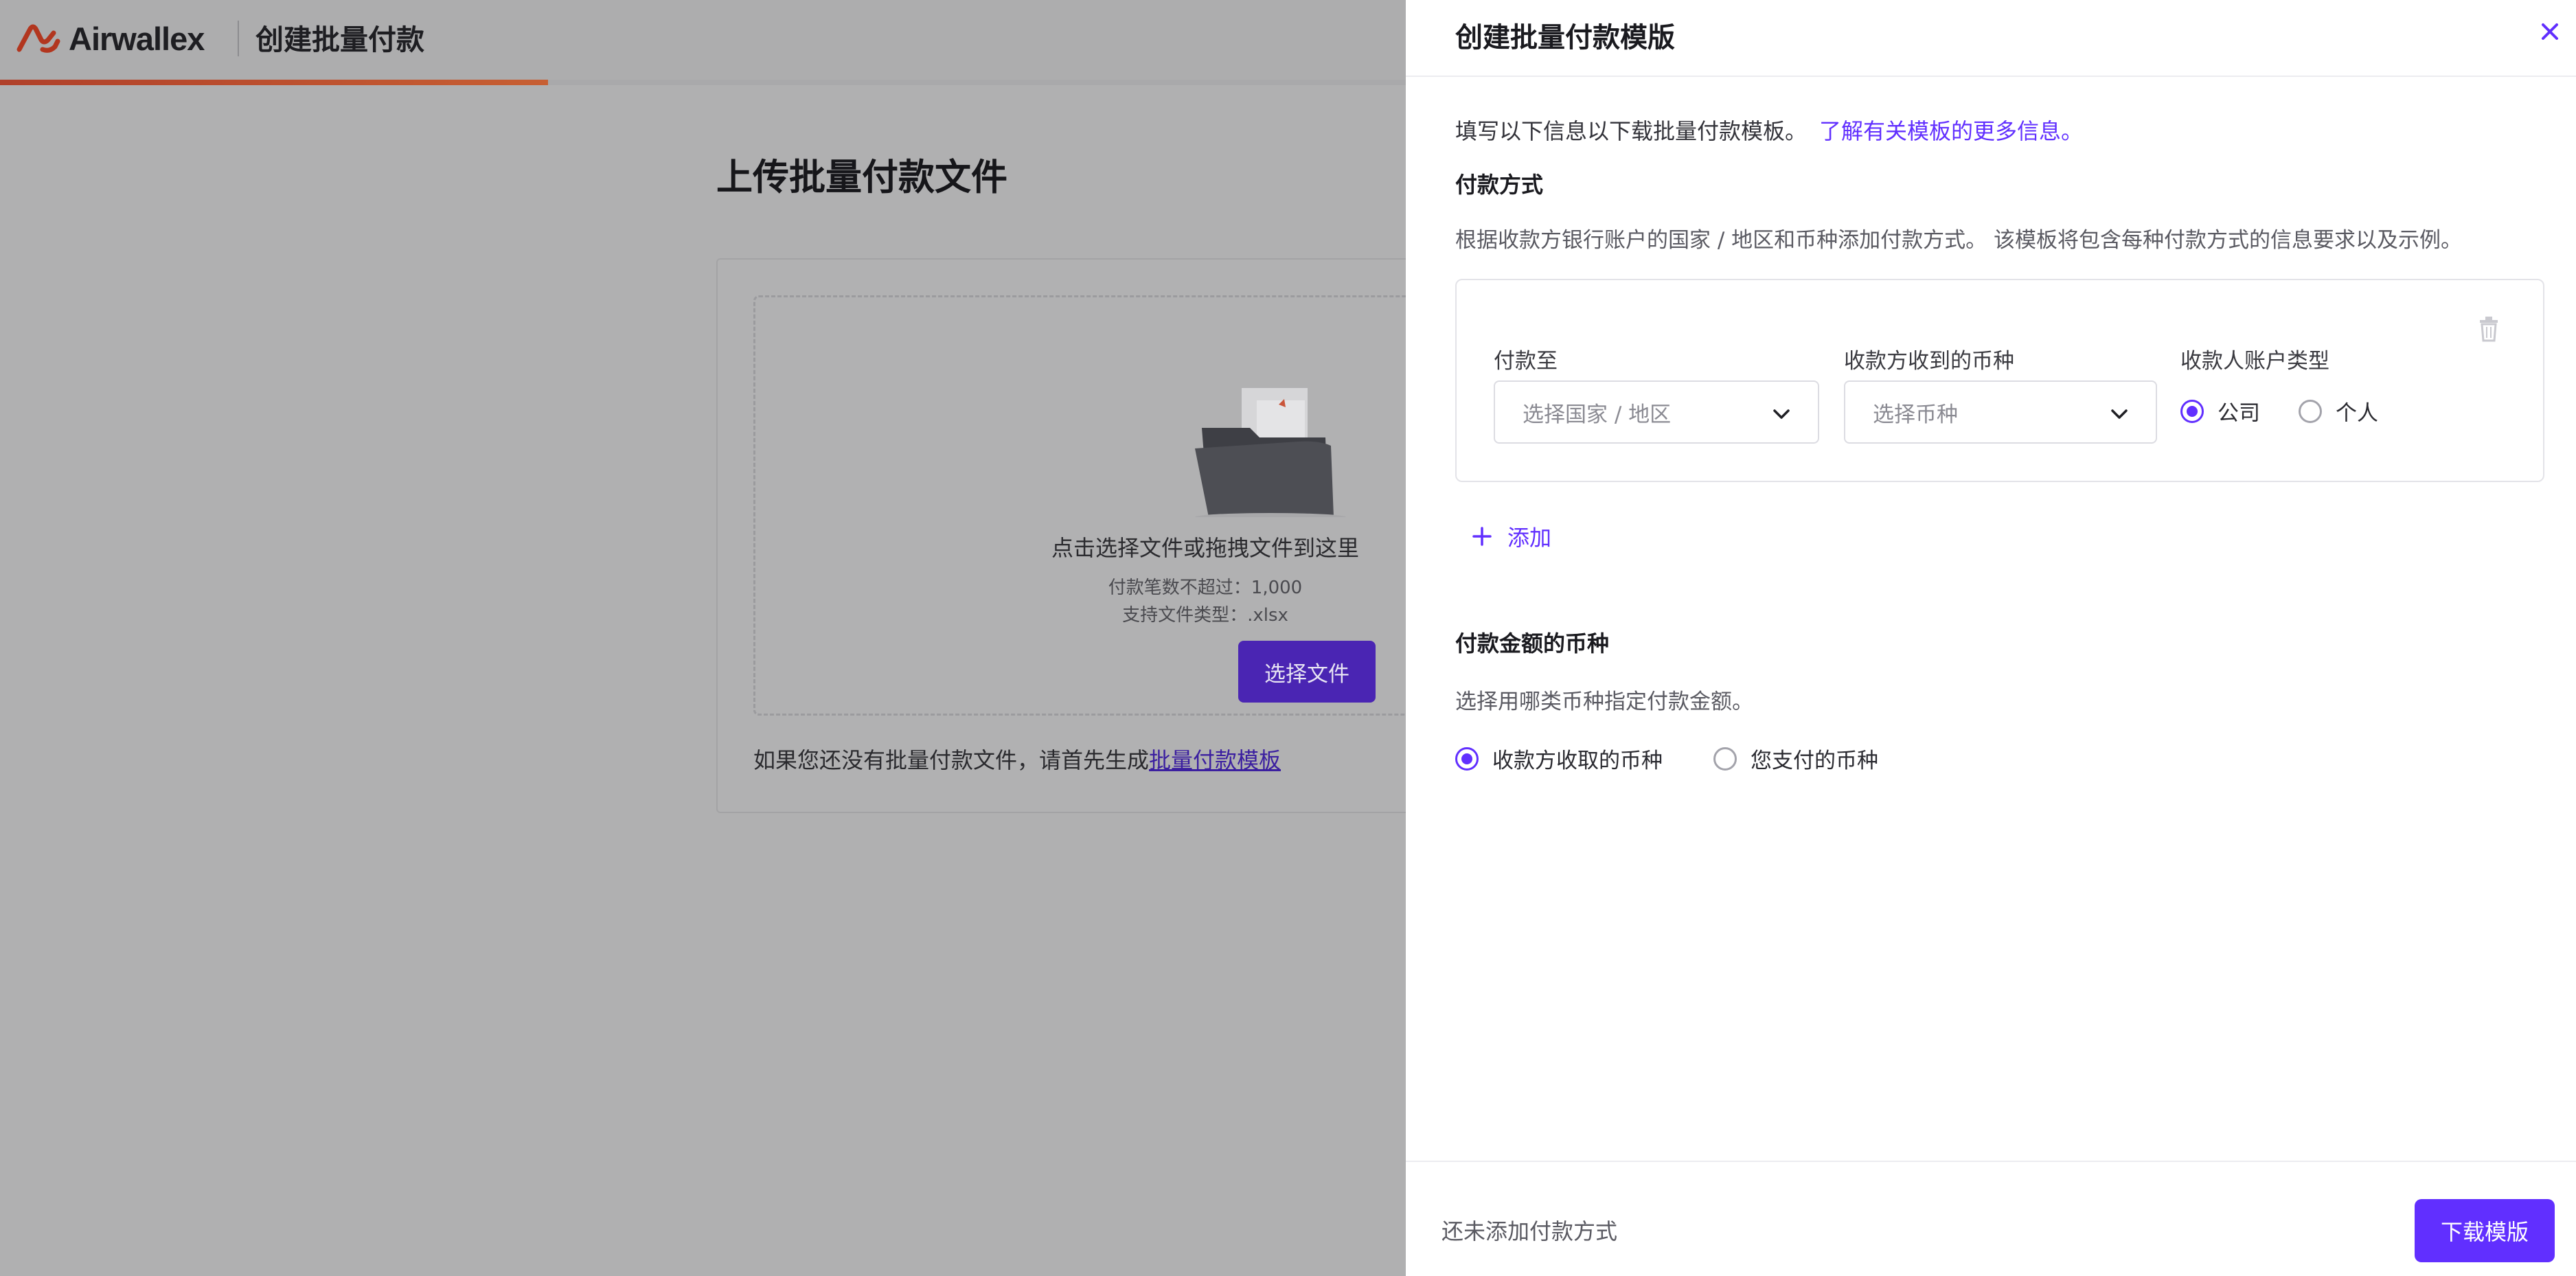  I want to click on payment-method-title: 付款方式, so click(1499, 185).